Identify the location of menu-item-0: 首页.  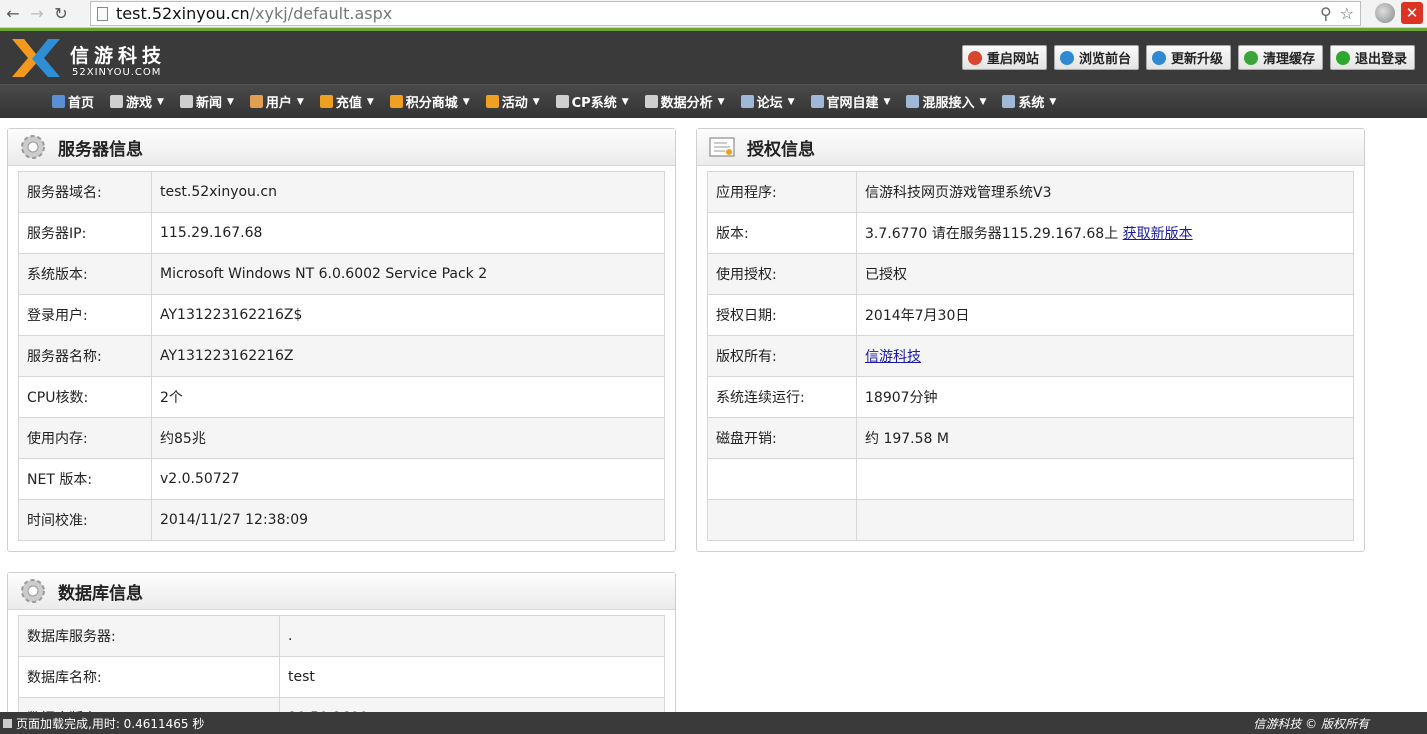
(73, 101).